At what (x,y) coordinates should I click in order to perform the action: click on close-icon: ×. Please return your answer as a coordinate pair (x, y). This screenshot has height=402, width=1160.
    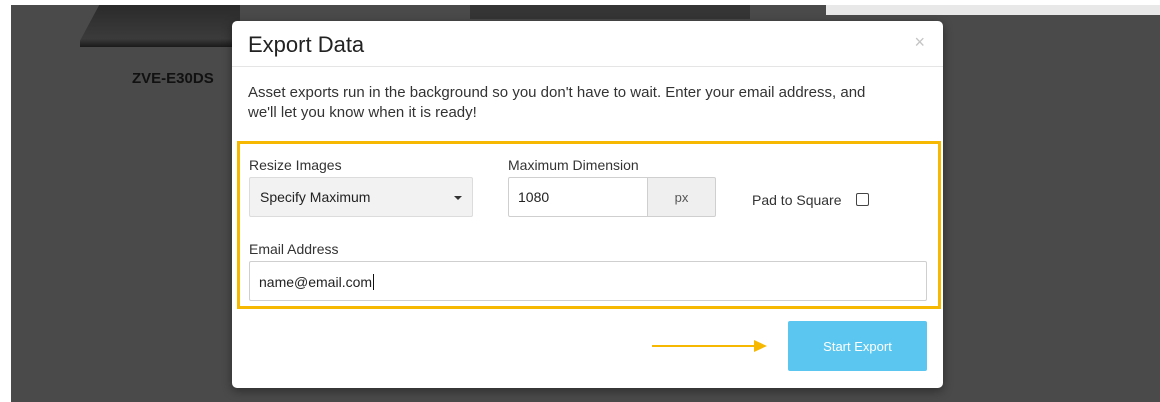
    Looking at the image, I should click on (919, 42).